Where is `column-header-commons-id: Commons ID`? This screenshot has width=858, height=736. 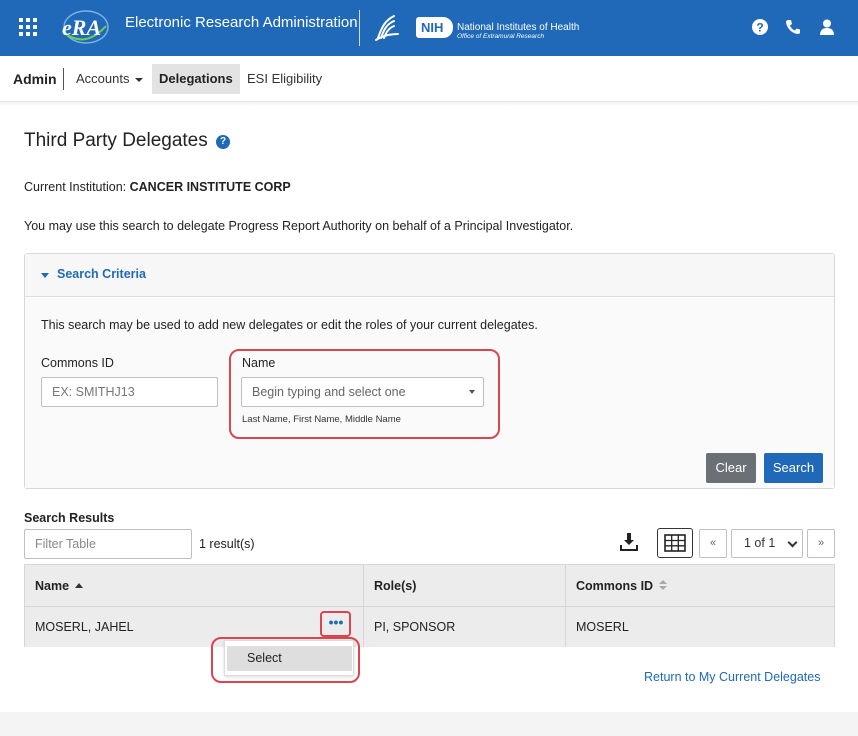
column-header-commons-id: Commons ID is located at coordinates (700, 586).